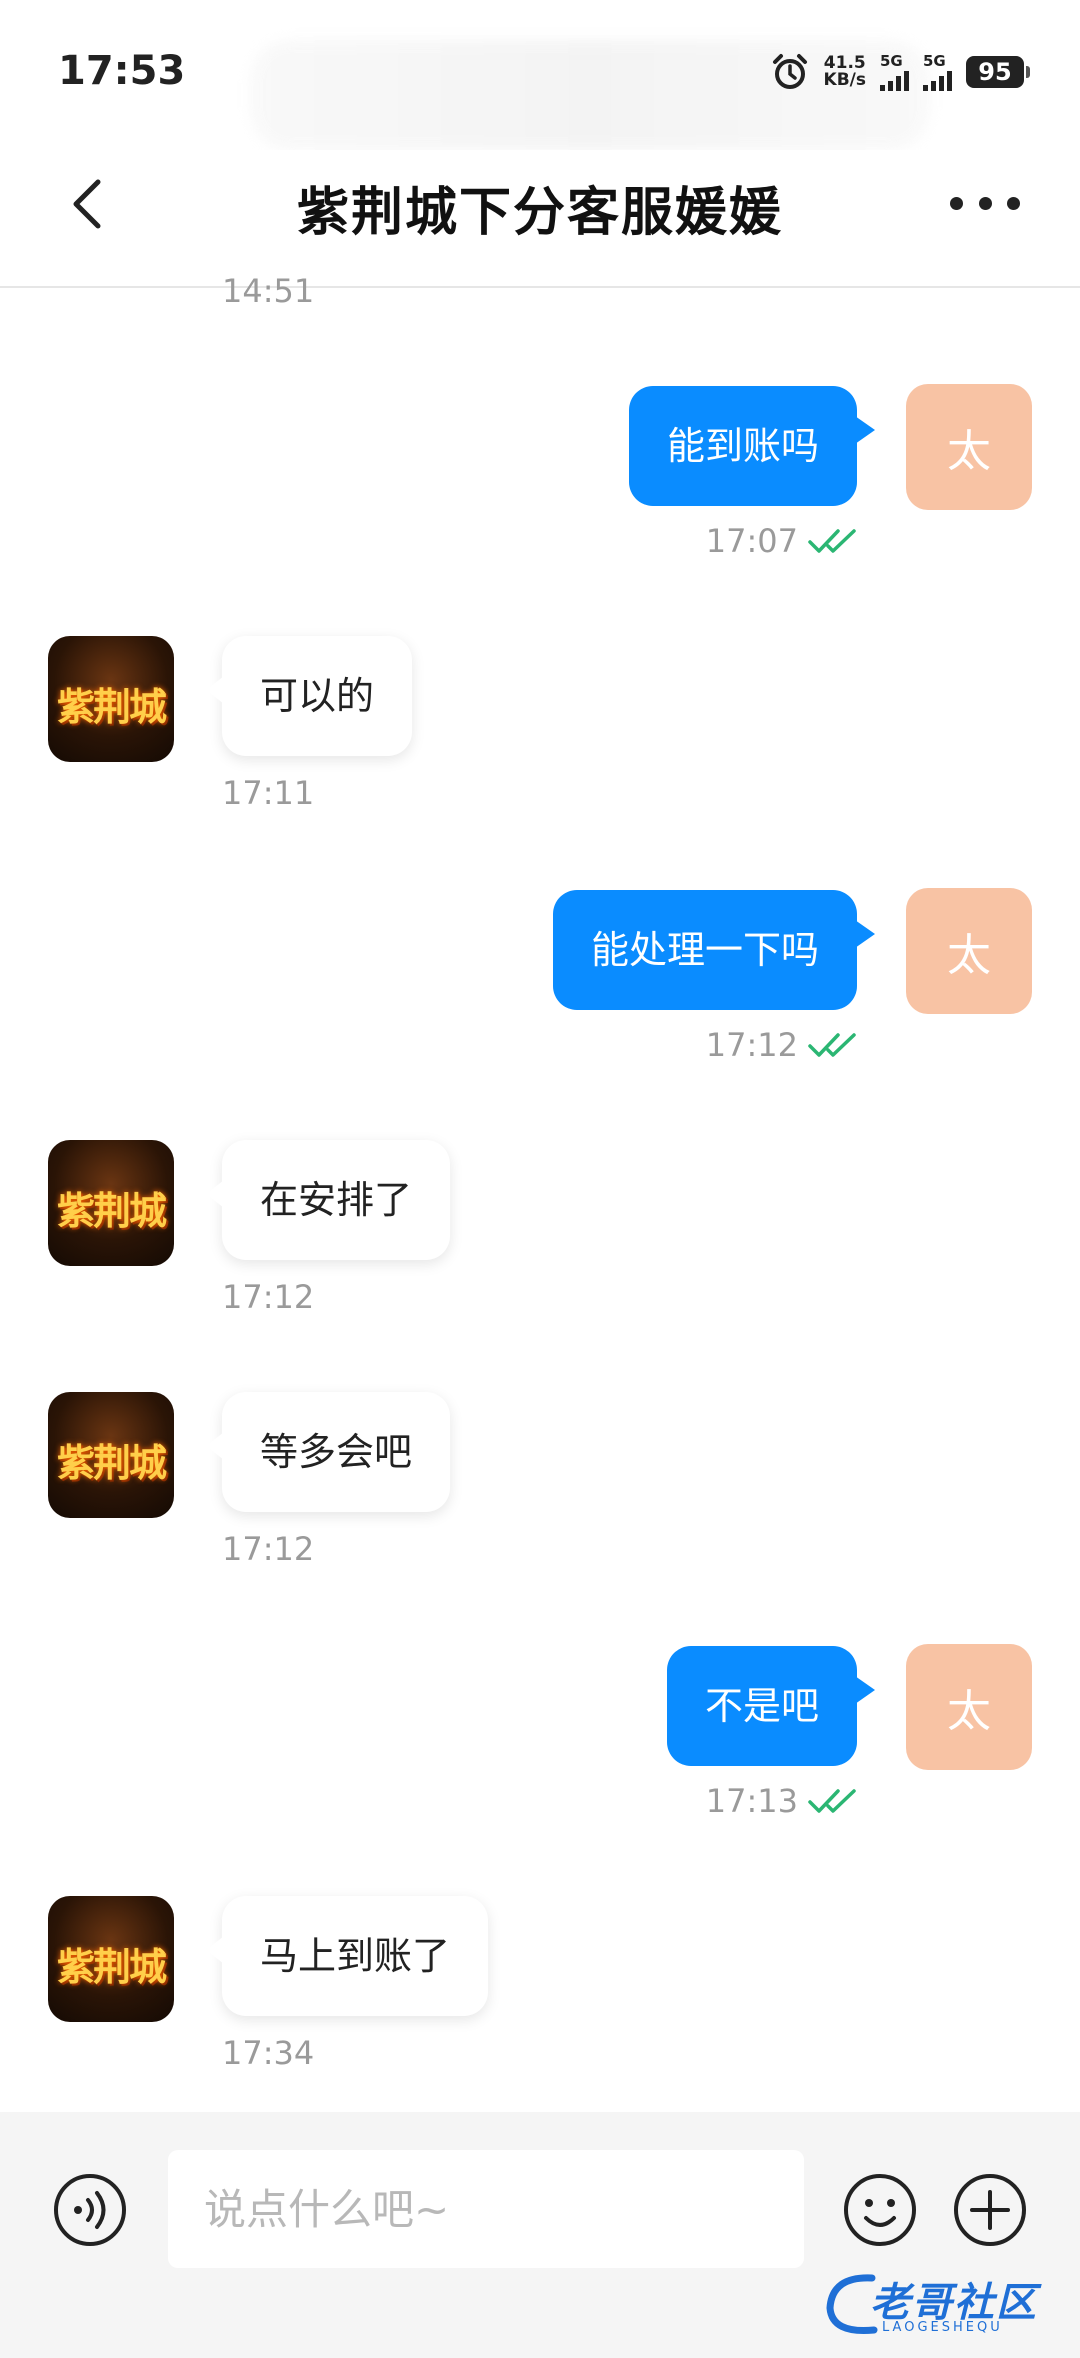  What do you see at coordinates (714, 950) in the screenshot?
I see `outgoing-message-bubble: 能处理一下吗` at bounding box center [714, 950].